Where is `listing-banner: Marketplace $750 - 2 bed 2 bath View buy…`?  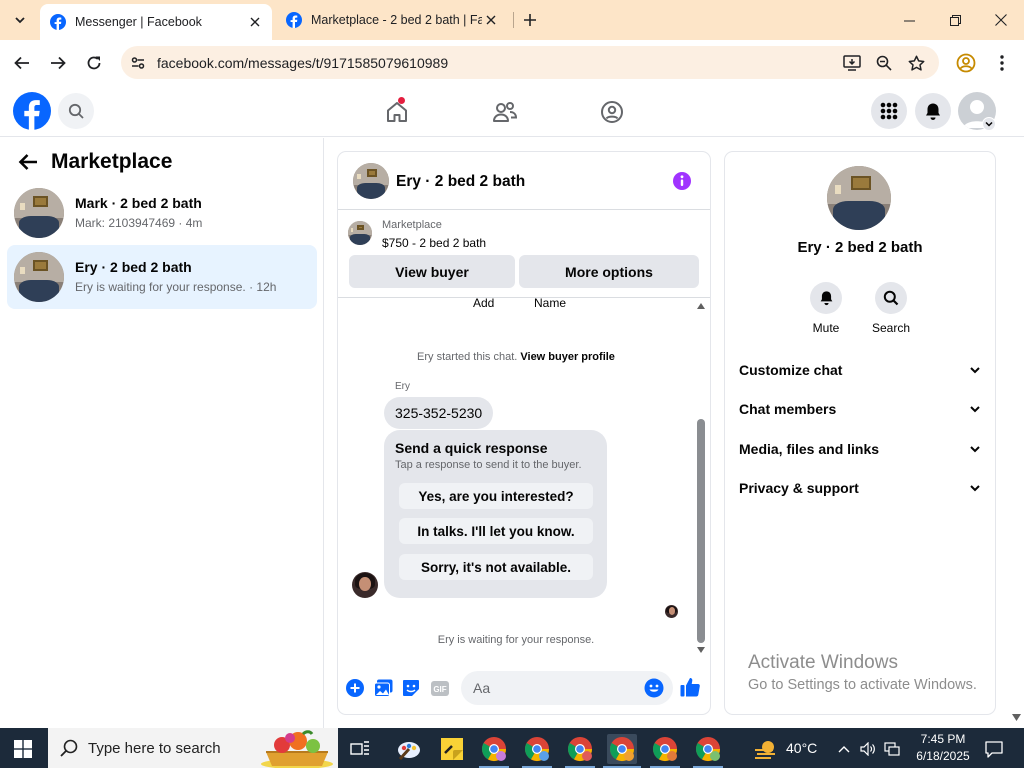
listing-banner: Marketplace $750 - 2 bed 2 bath View buy… is located at coordinates (524, 254).